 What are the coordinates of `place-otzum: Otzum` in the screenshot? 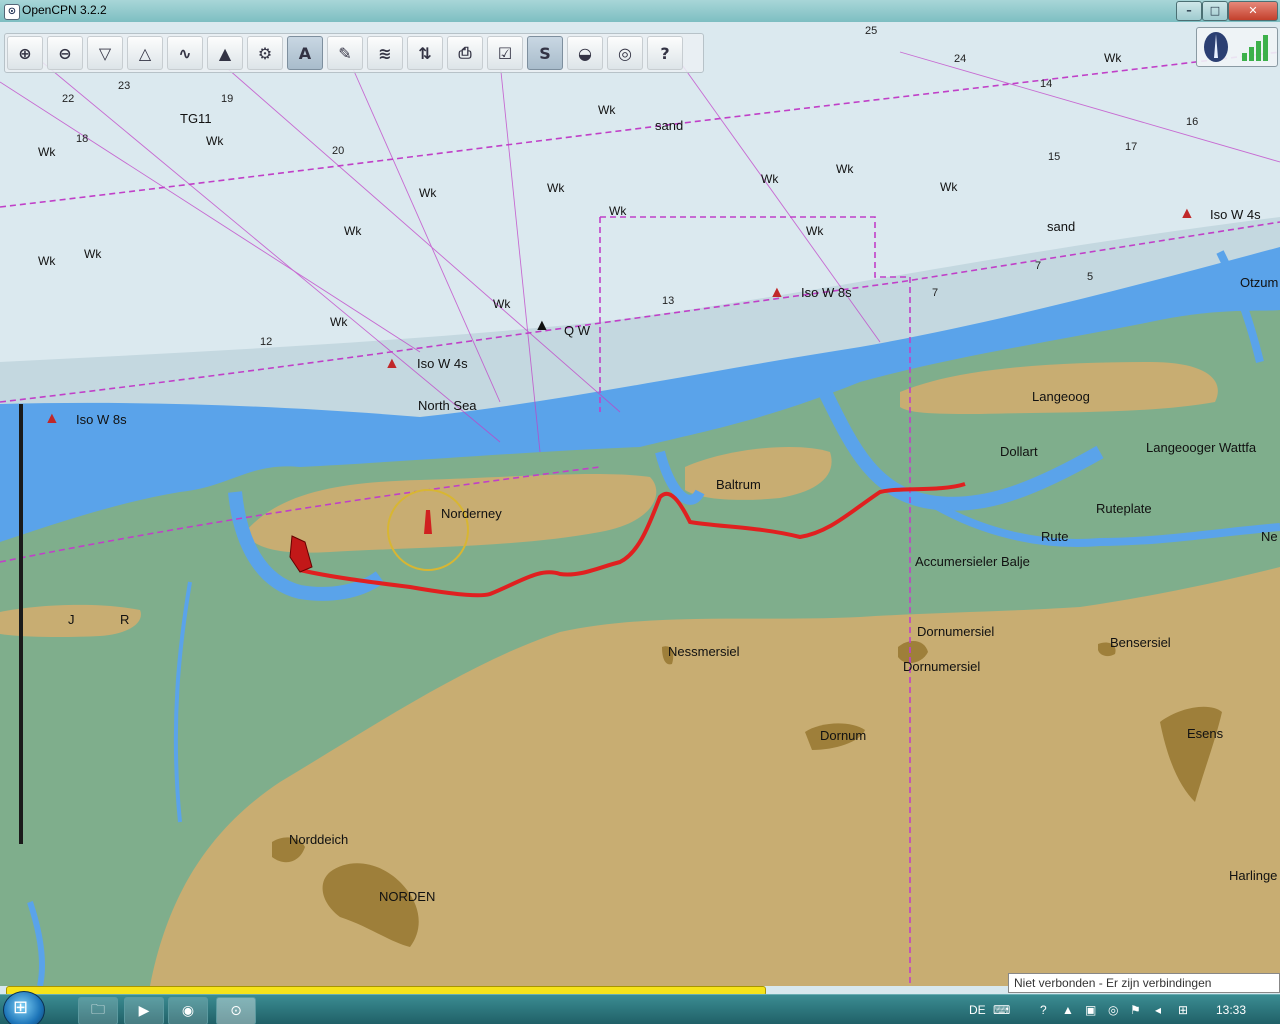 It's located at (1259, 282).